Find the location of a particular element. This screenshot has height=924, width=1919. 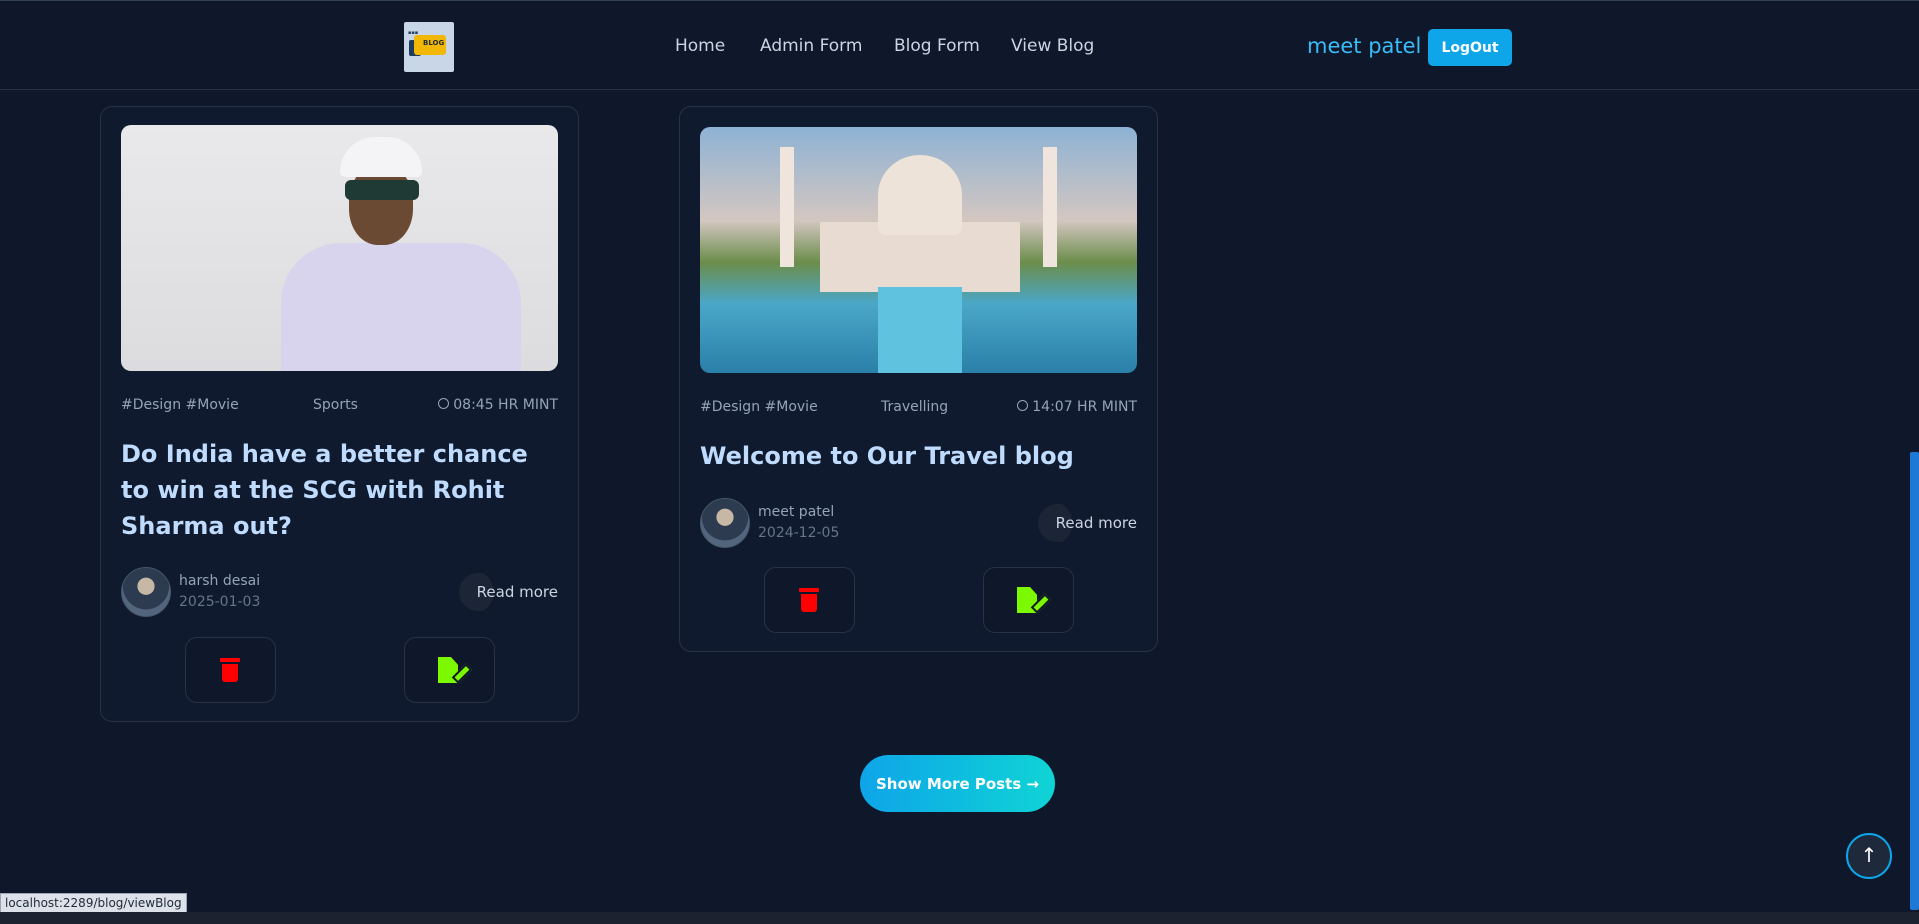

post-title: Welcome to Our Travel blog is located at coordinates (920, 456).